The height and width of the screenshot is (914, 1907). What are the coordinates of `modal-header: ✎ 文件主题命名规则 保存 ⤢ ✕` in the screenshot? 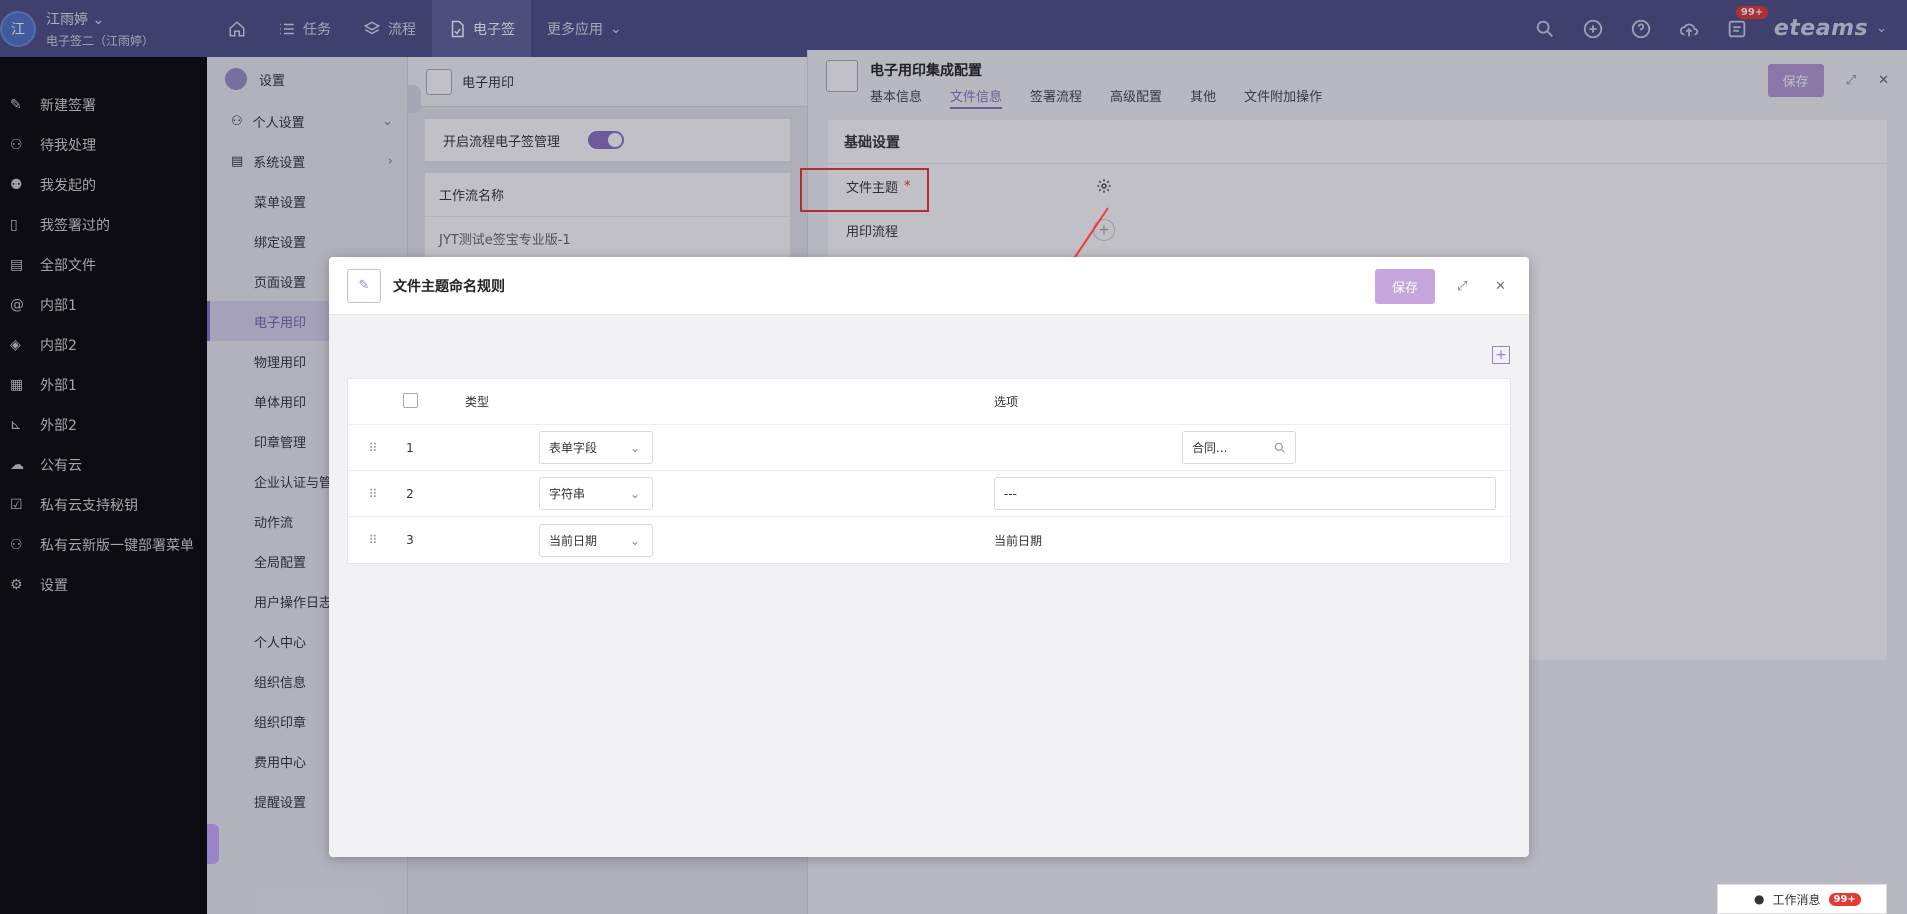 It's located at (929, 286).